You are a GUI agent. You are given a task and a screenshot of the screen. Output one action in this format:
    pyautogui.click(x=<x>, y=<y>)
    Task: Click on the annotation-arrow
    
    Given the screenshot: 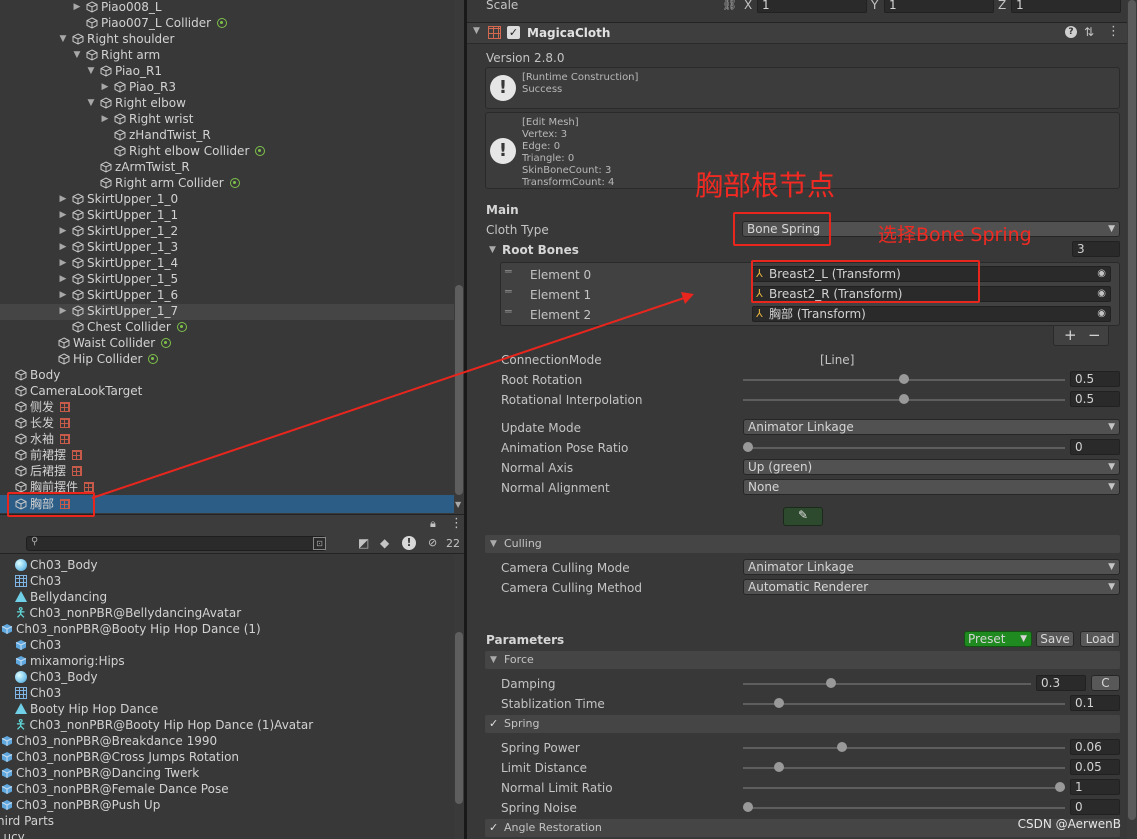 What is the action you would take?
    pyautogui.click(x=392, y=395)
    